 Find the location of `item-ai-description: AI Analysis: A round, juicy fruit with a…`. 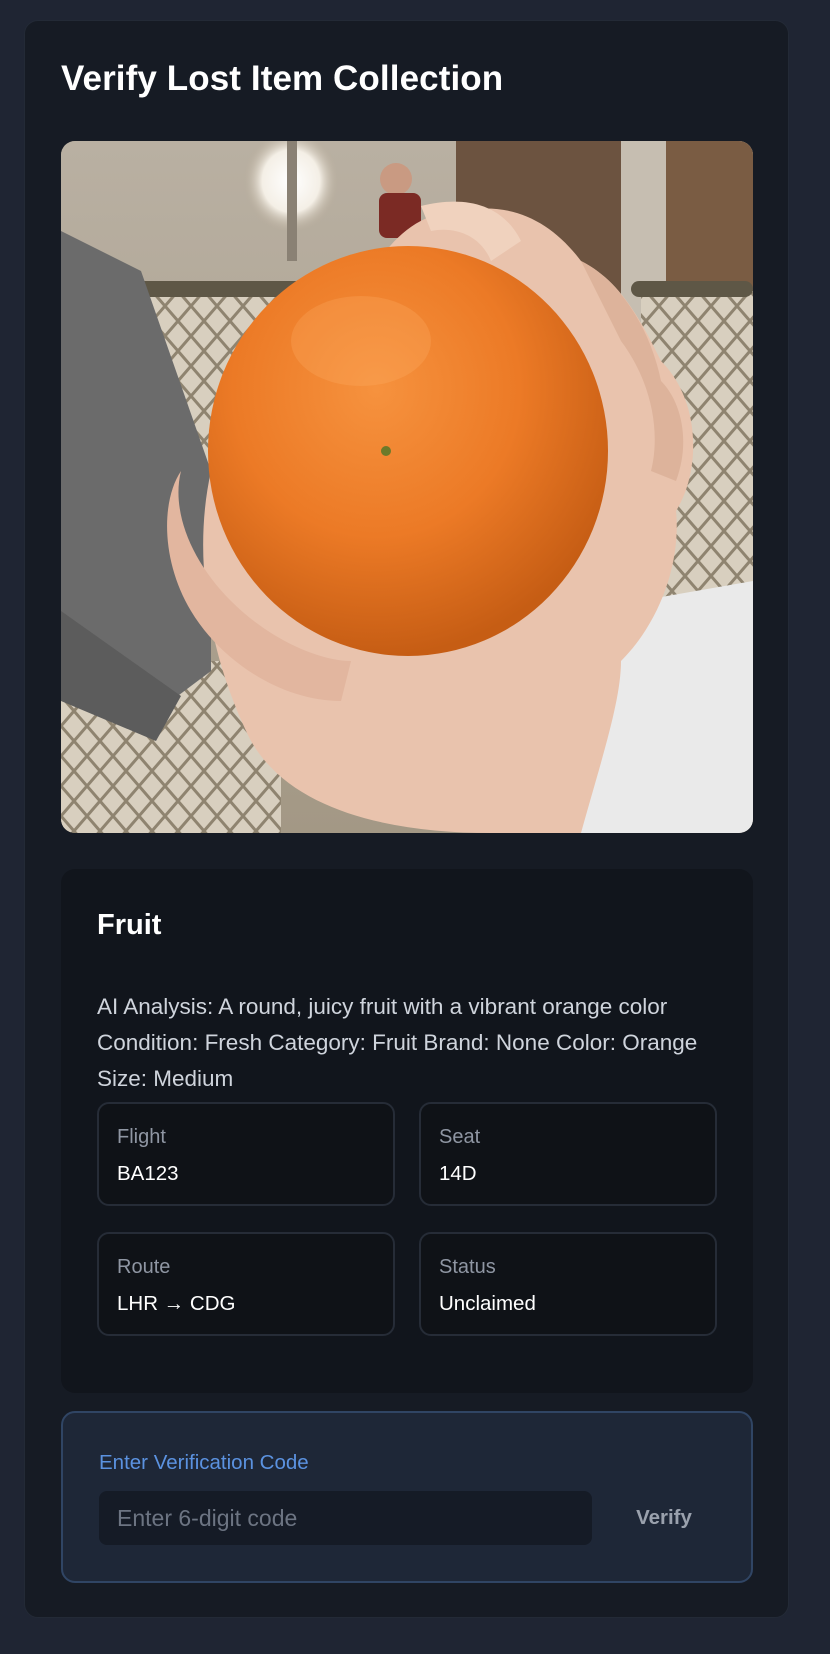

item-ai-description: AI Analysis: A round, juicy fruit with a… is located at coordinates (397, 1042).